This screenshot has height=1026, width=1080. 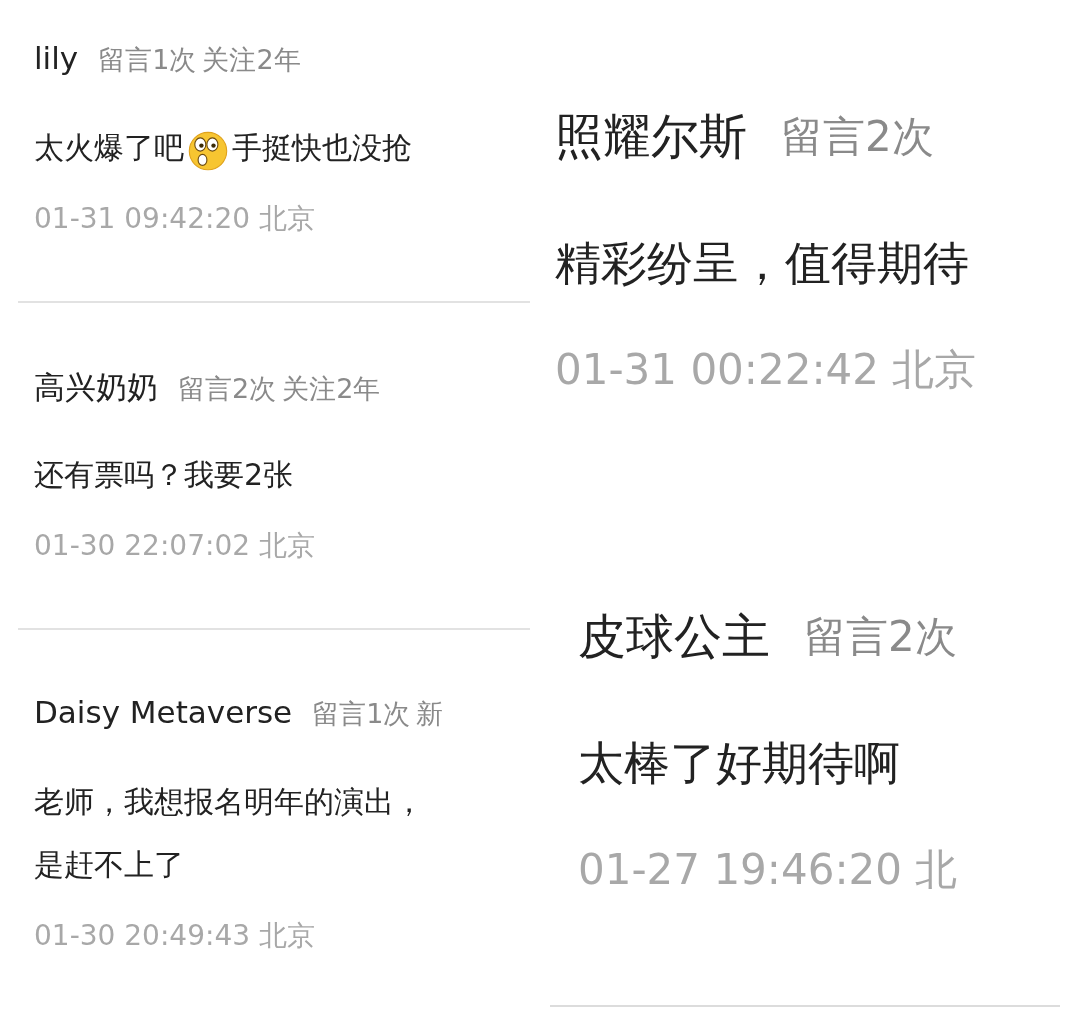 I want to click on comment-text: 太棒了好期待啊, so click(x=739, y=763).